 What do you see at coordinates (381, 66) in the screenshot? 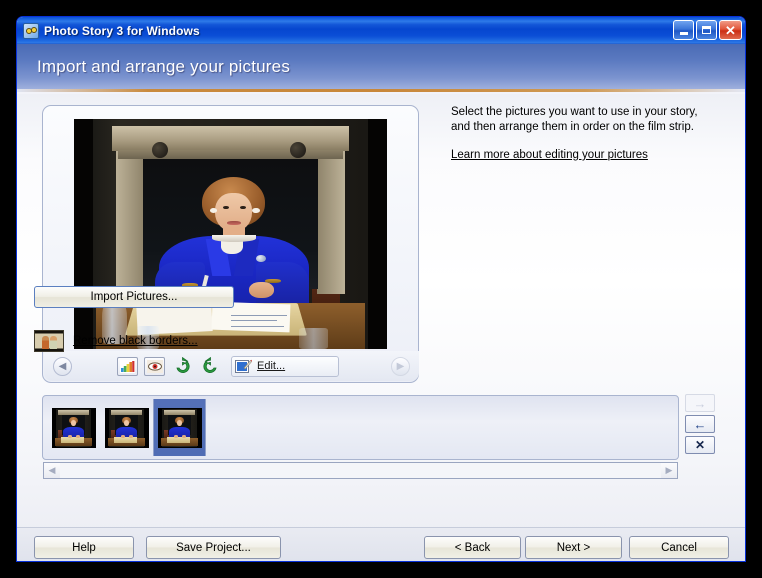
I see `page-banner: Import and arrange your pictures` at bounding box center [381, 66].